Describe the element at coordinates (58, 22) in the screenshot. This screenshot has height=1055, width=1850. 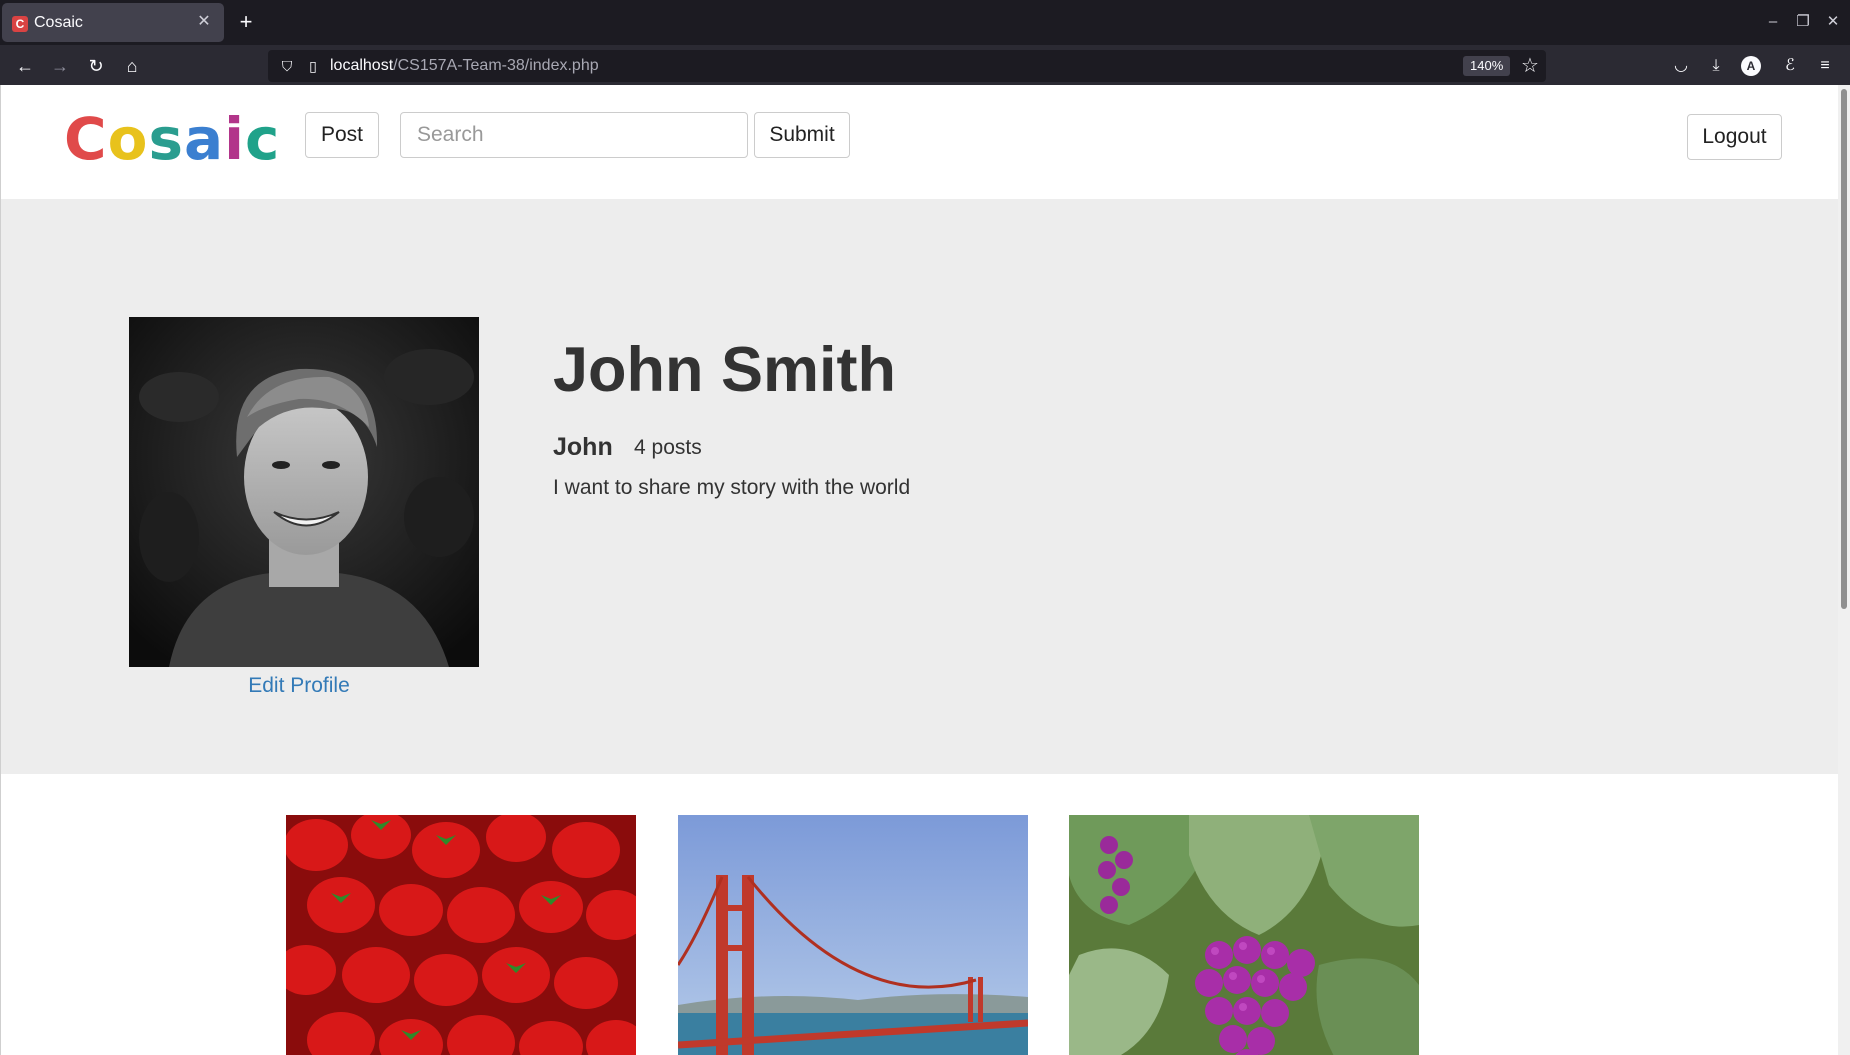
I see `tab-title: Cosaic` at that location.